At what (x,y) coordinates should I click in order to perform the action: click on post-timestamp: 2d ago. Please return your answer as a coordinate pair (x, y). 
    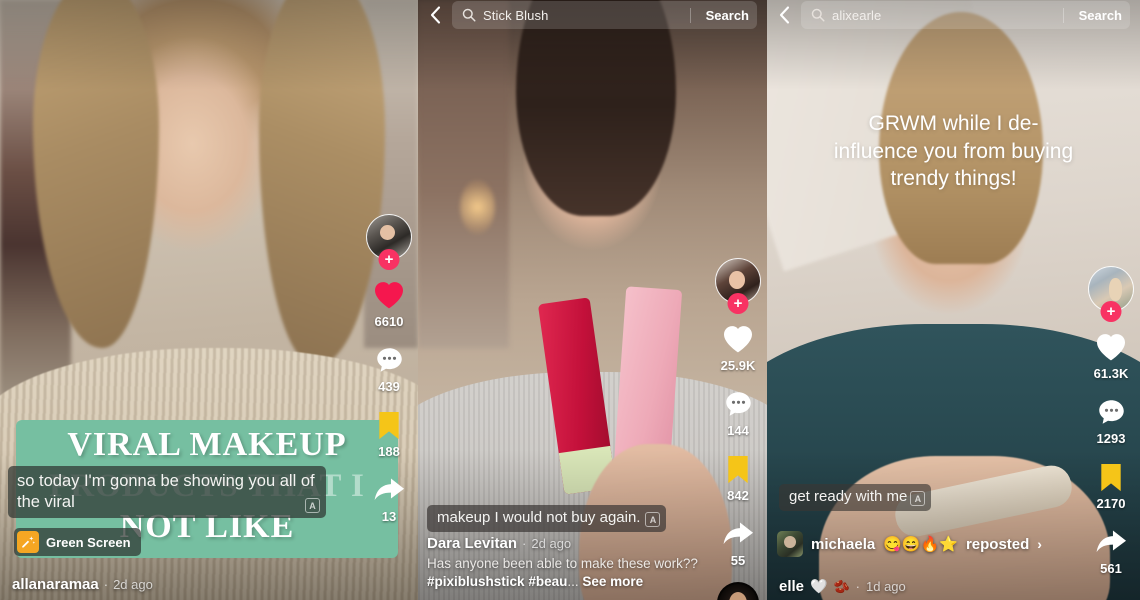
    Looking at the image, I should click on (551, 543).